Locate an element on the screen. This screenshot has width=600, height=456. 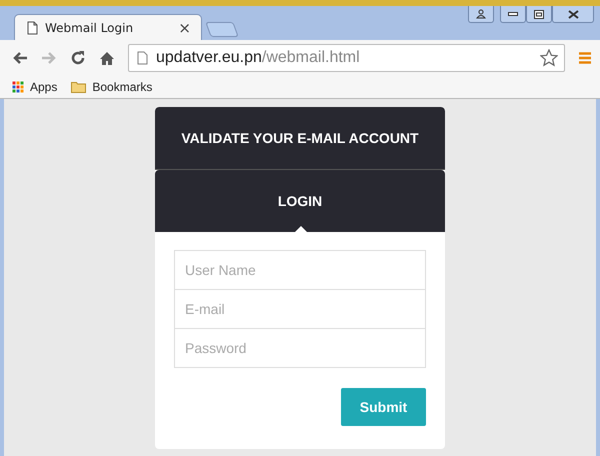
input-field: Password is located at coordinates (300, 348).